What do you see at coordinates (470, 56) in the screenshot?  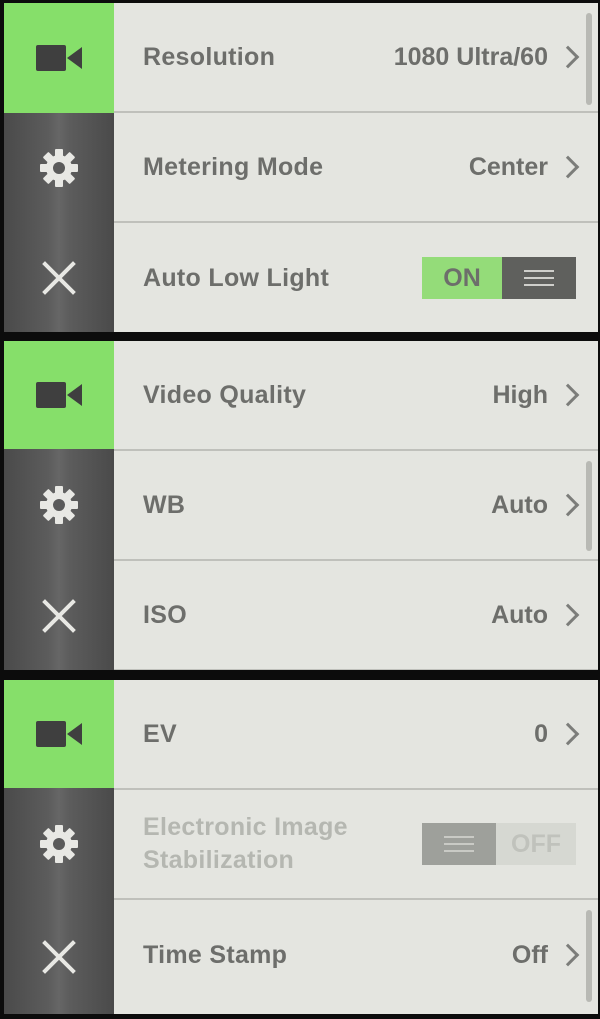 I see `setting-value: 1080 Ultra/60` at bounding box center [470, 56].